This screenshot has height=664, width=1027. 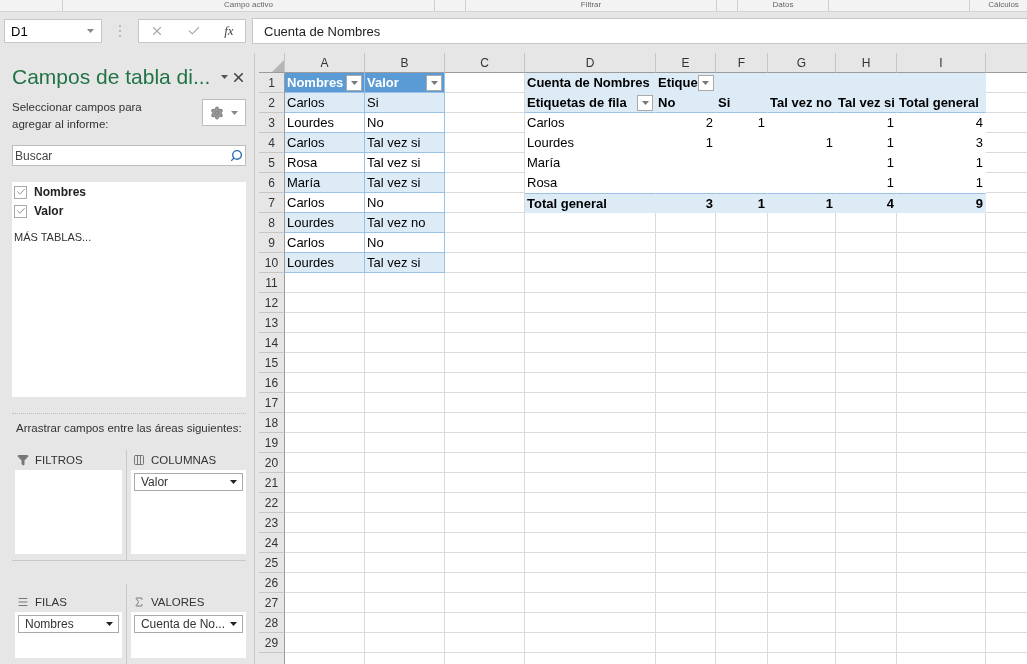 I want to click on row-header: 1, so click(x=272, y=83).